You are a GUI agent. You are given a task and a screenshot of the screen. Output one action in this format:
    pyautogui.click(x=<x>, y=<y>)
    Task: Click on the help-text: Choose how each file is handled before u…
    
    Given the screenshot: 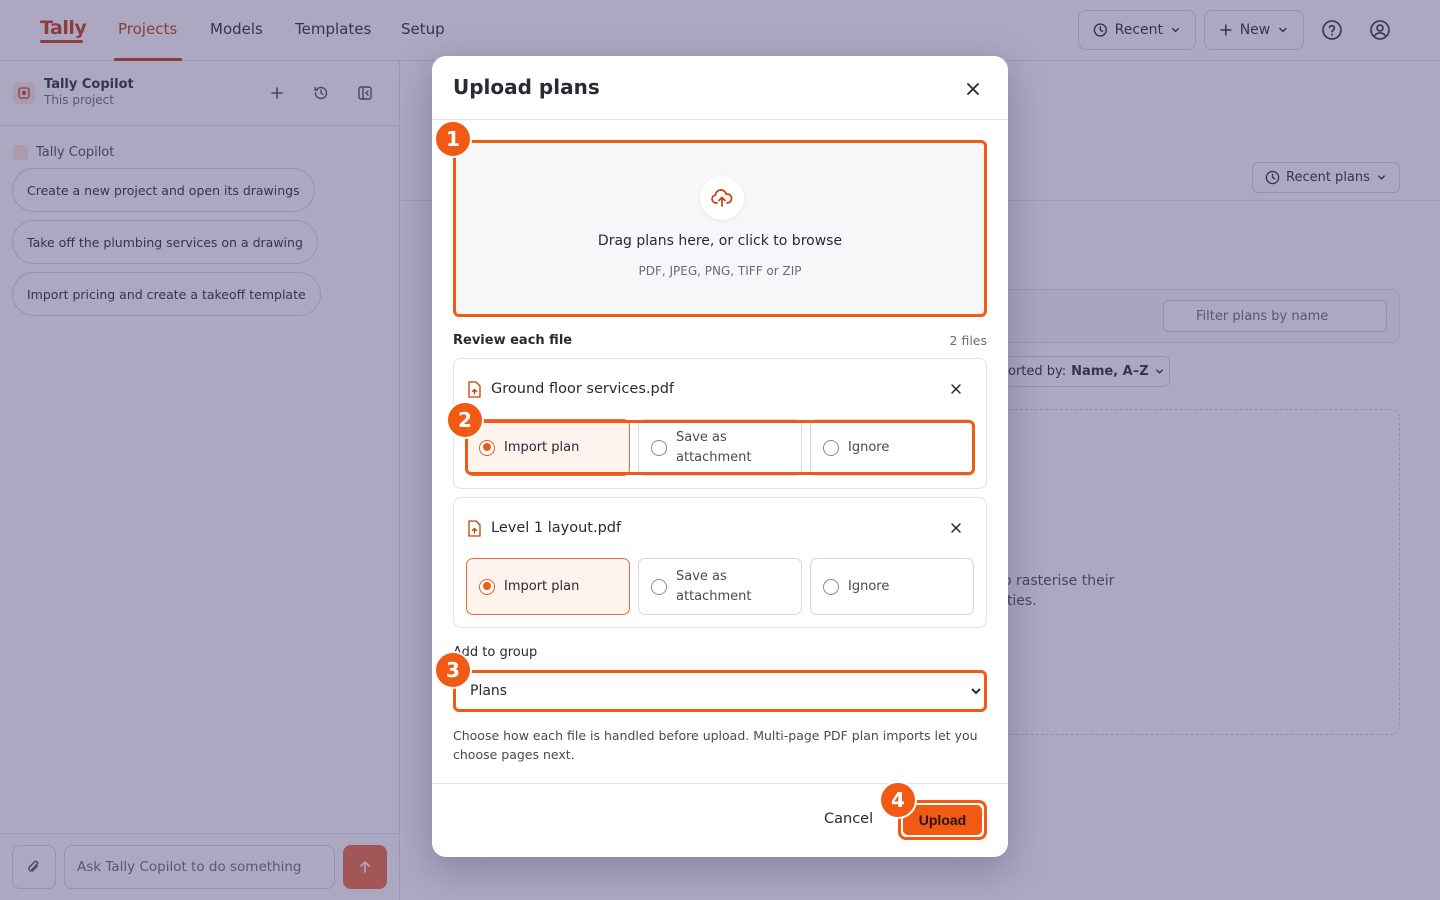 What is the action you would take?
    pyautogui.click(x=715, y=745)
    